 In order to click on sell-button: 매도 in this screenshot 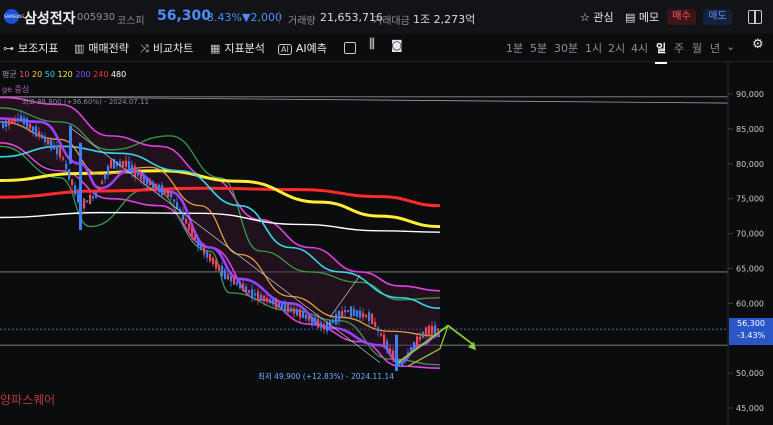, I will do `click(717, 17)`.